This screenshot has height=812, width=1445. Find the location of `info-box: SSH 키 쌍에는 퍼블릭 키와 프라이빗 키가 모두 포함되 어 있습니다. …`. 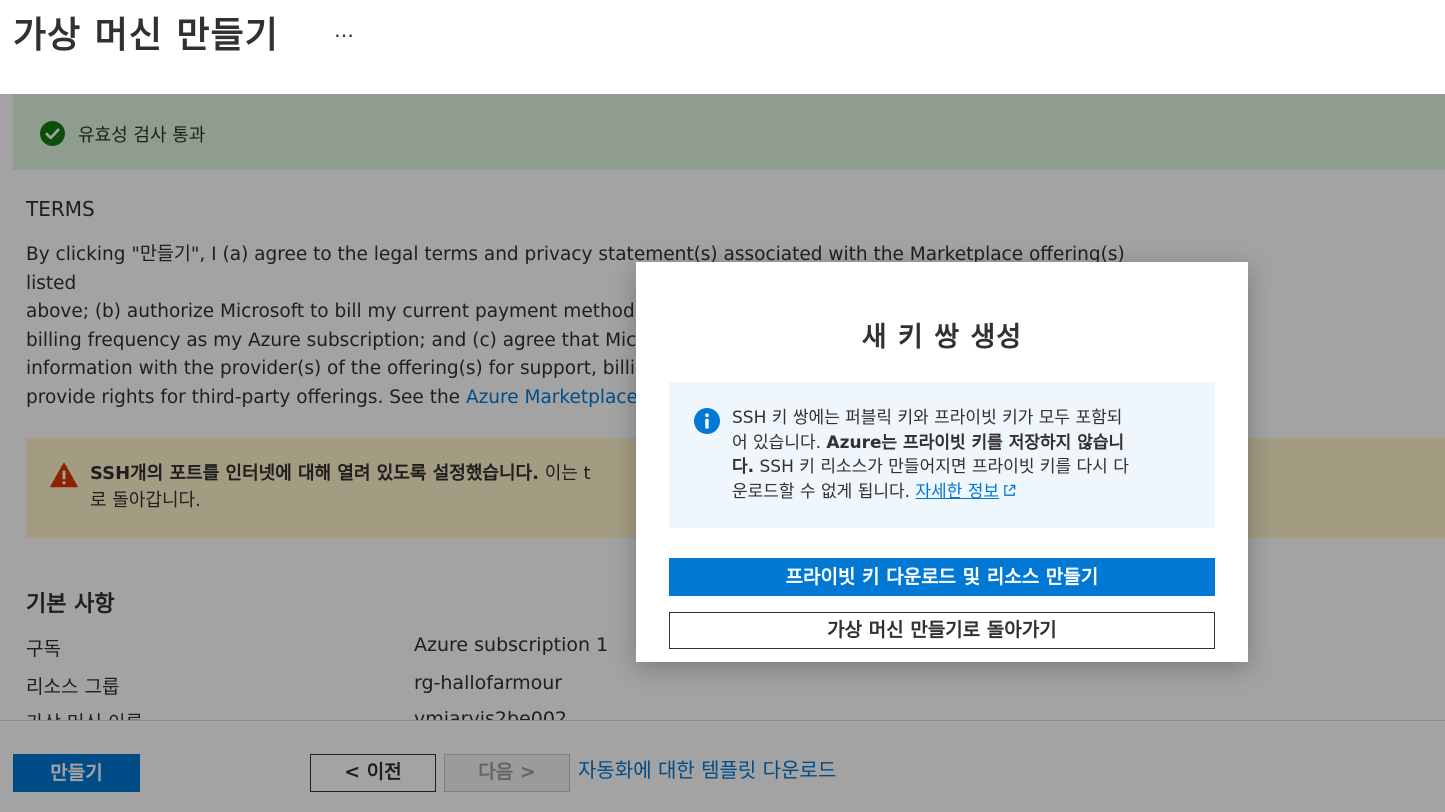

info-box: SSH 키 쌍에는 퍼블릭 키와 프라이빗 키가 모두 포함되 어 있습니다. … is located at coordinates (942, 455).